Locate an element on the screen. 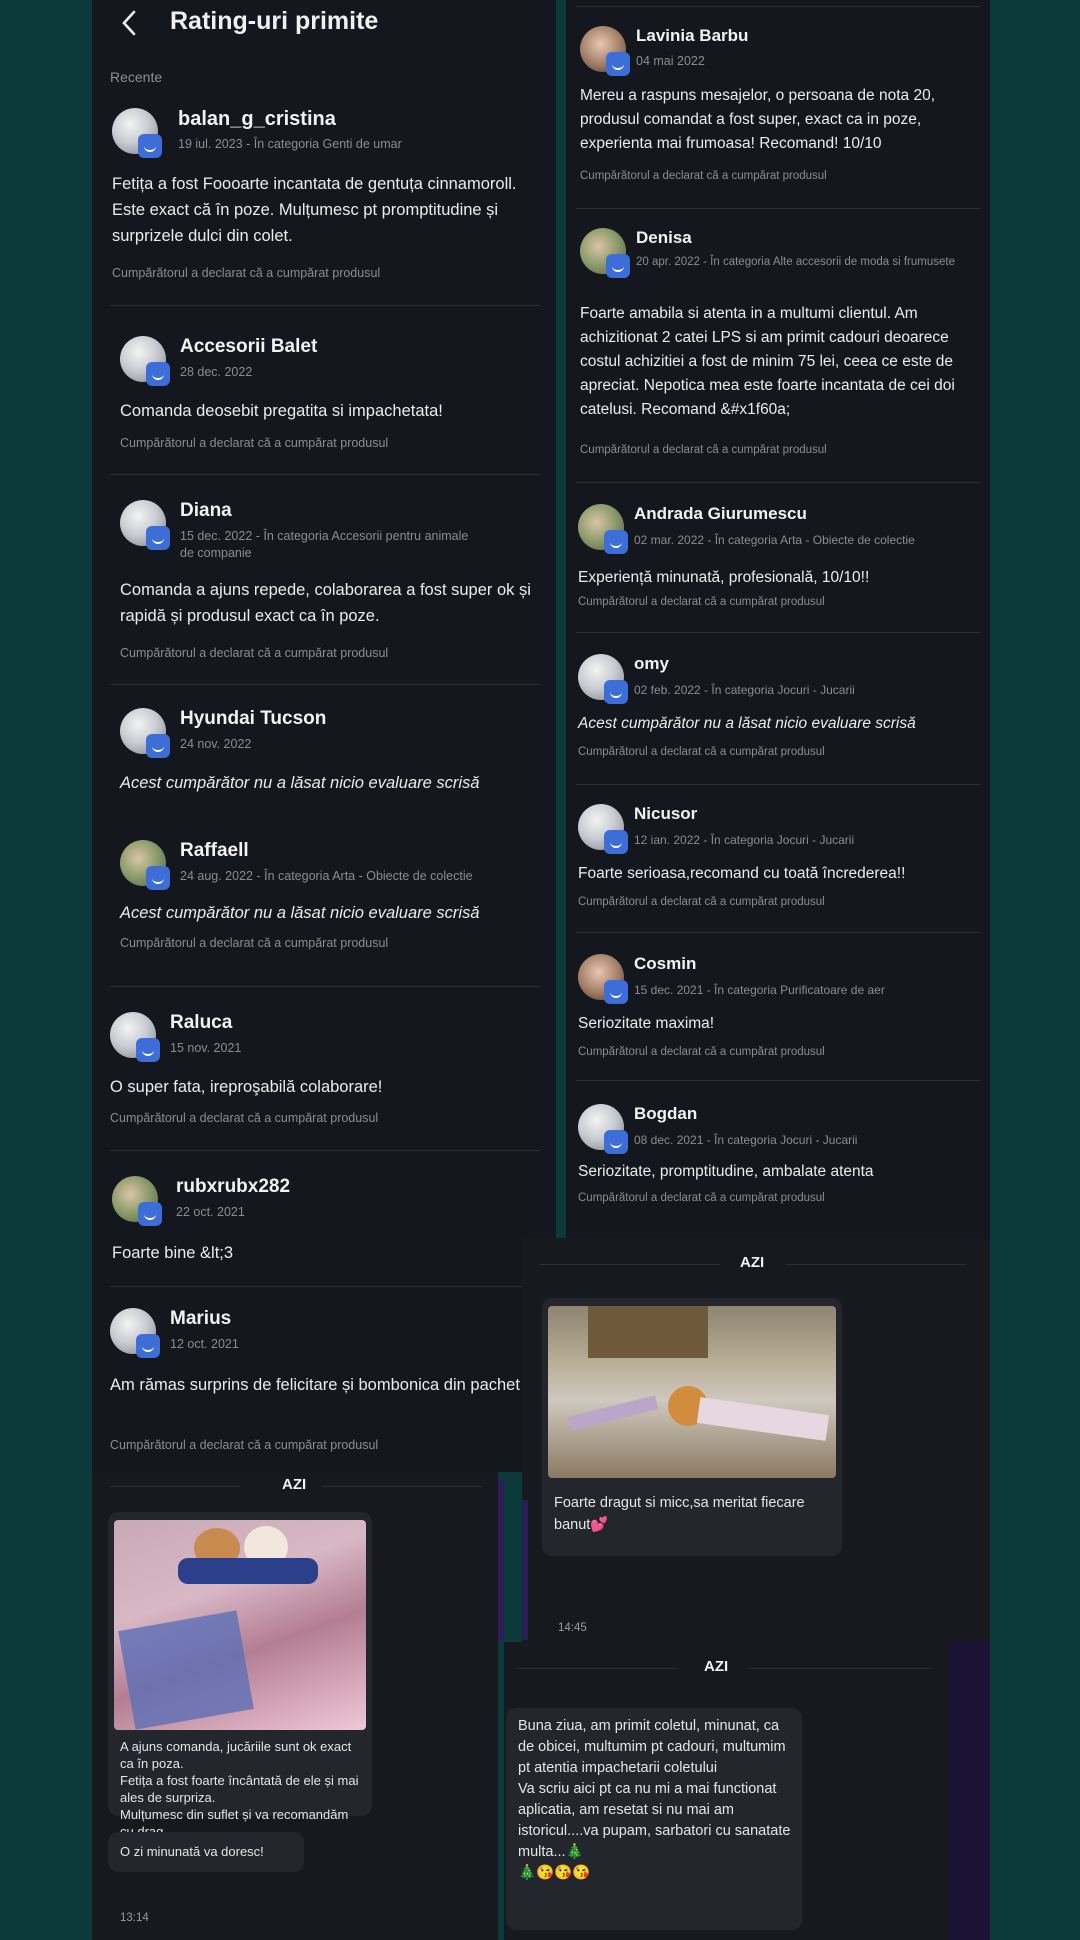 Image resolution: width=1080 pixels, height=1940 pixels. message-bubble: O zi minunată va doresc! is located at coordinates (206, 1852).